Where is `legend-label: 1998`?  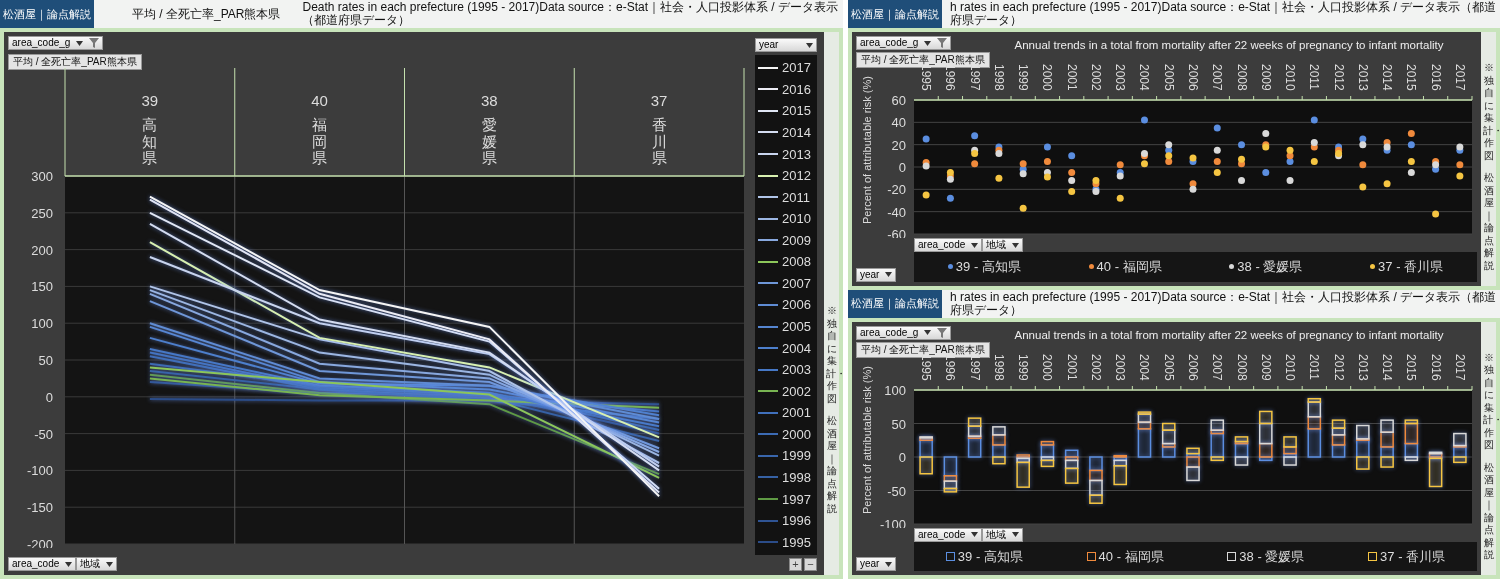
legend-label: 1998 is located at coordinates (796, 477).